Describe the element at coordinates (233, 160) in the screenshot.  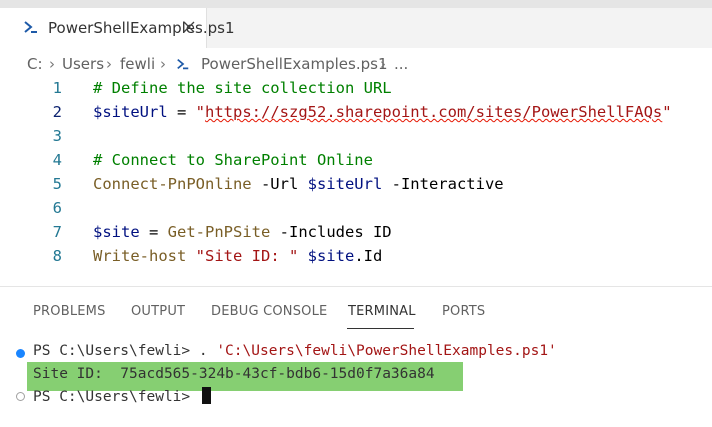
I see `code-comment: # Connect to SharePoint Online` at that location.